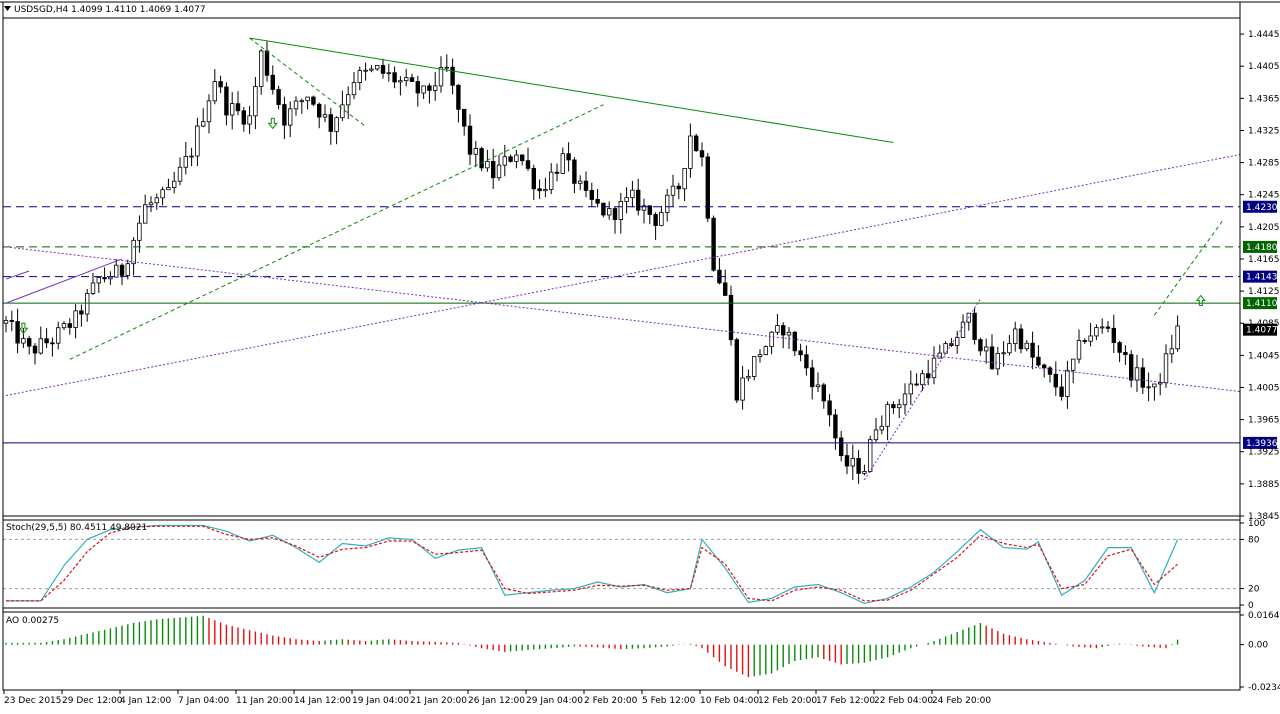 The height and width of the screenshot is (714, 1280). What do you see at coordinates (787, 701) in the screenshot?
I see `time-tick-label: 12 Feb 20:00` at bounding box center [787, 701].